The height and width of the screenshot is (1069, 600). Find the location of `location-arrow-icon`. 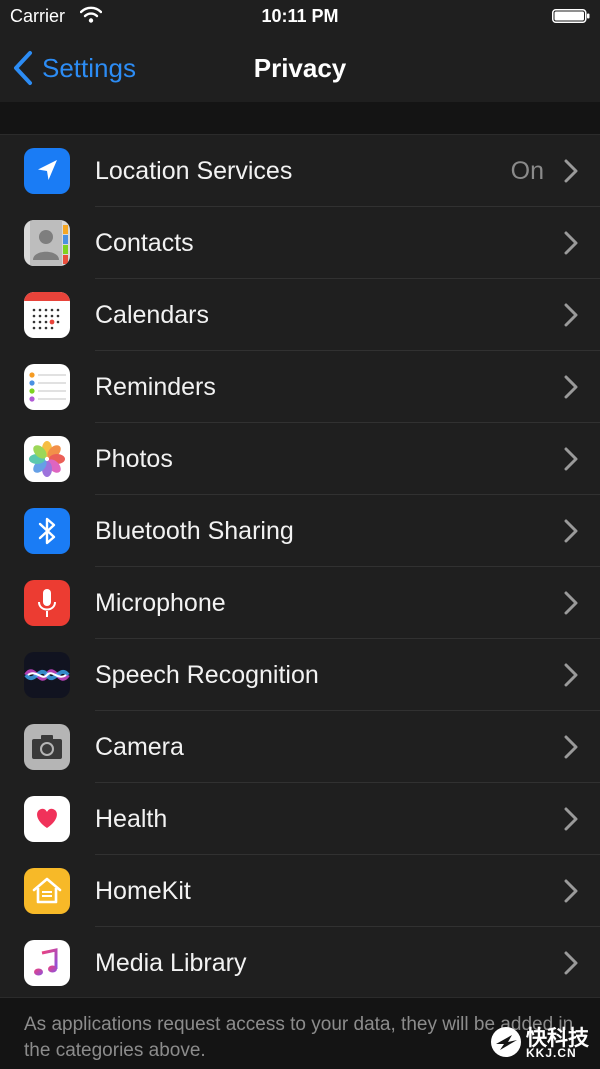

location-arrow-icon is located at coordinates (47, 171).